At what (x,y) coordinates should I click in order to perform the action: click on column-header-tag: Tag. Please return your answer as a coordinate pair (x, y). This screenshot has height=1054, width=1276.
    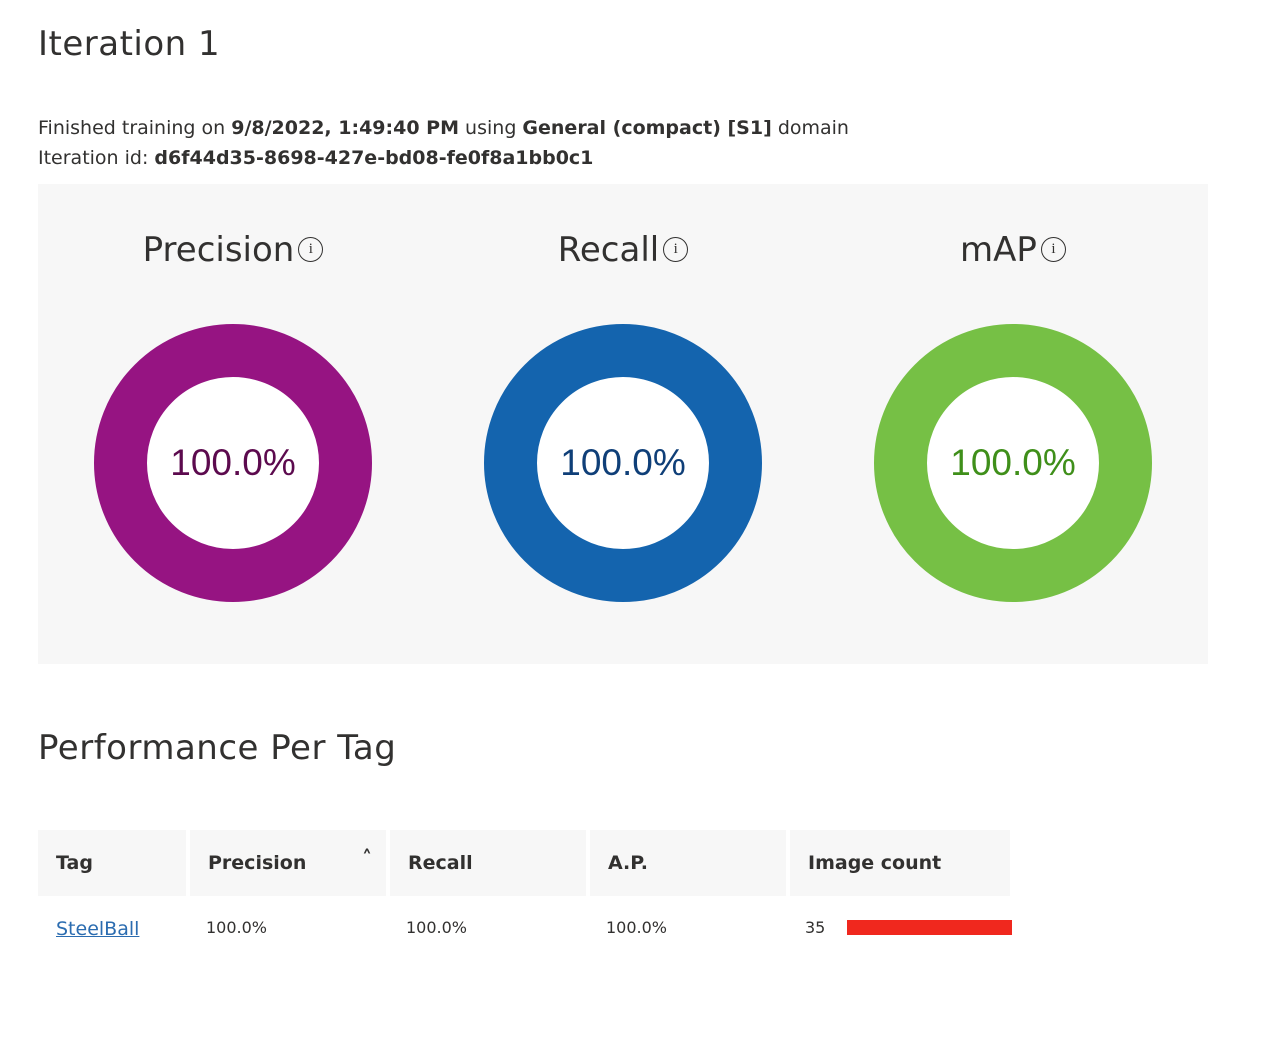
    Looking at the image, I should click on (112, 863).